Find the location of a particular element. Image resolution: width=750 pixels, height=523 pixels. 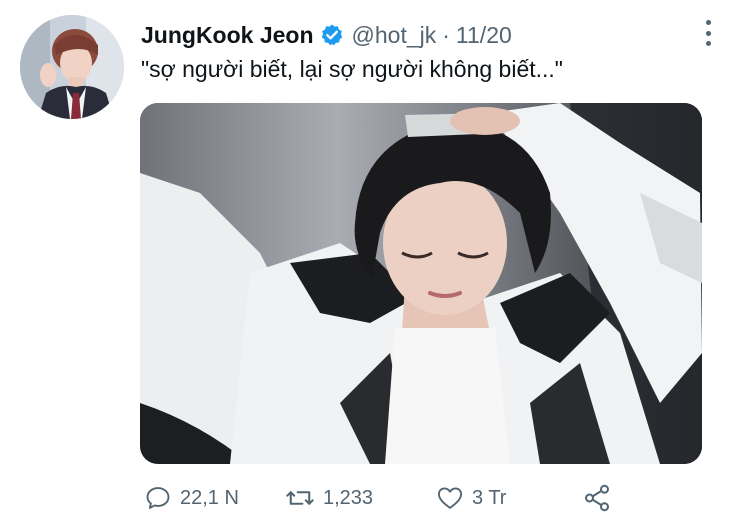

like-button: 3 Tr is located at coordinates (471, 498).